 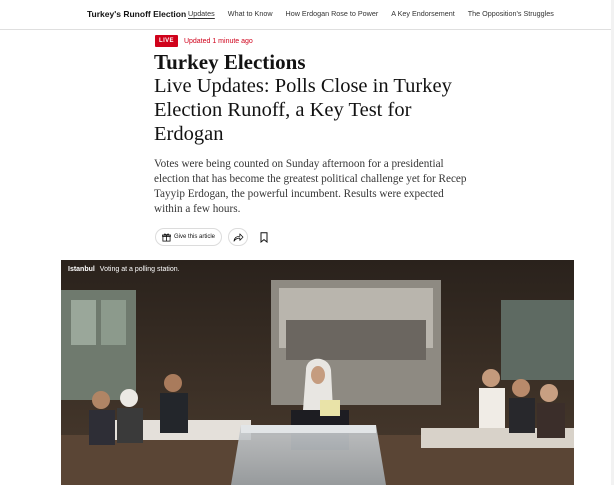 I want to click on nav-link-updates: Updates, so click(x=201, y=13).